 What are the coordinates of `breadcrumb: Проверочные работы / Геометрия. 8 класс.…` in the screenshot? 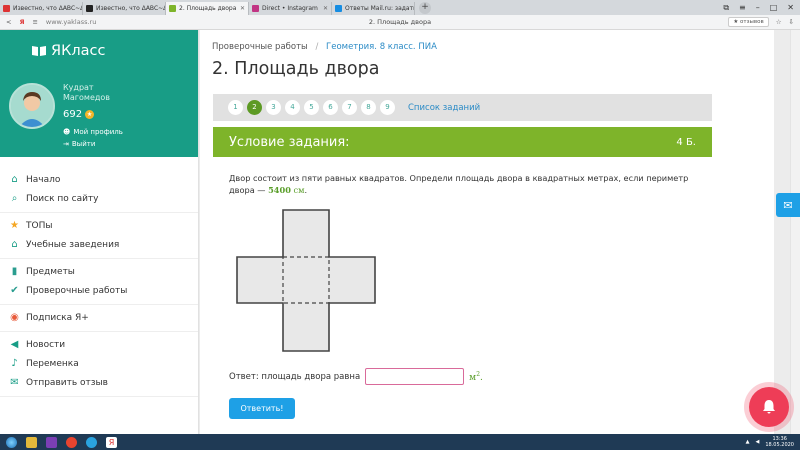 It's located at (324, 47).